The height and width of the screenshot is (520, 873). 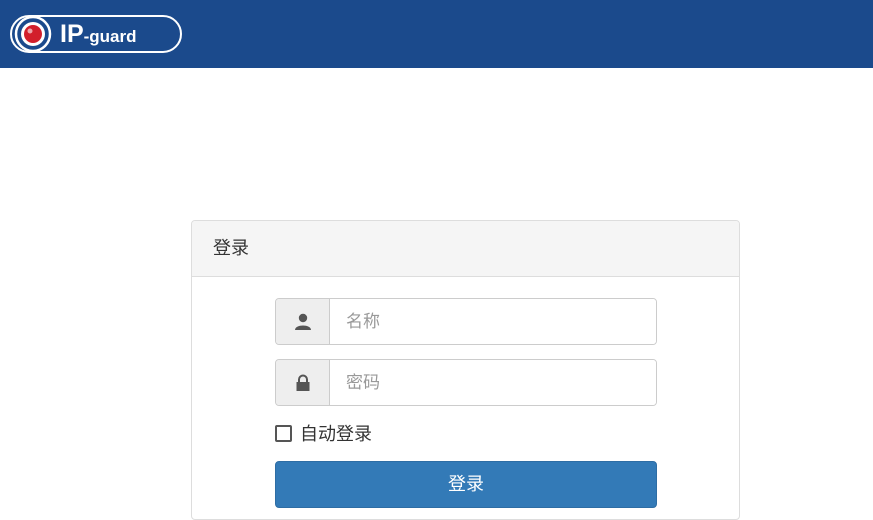 I want to click on logo-target-icon, so click(x=33, y=34).